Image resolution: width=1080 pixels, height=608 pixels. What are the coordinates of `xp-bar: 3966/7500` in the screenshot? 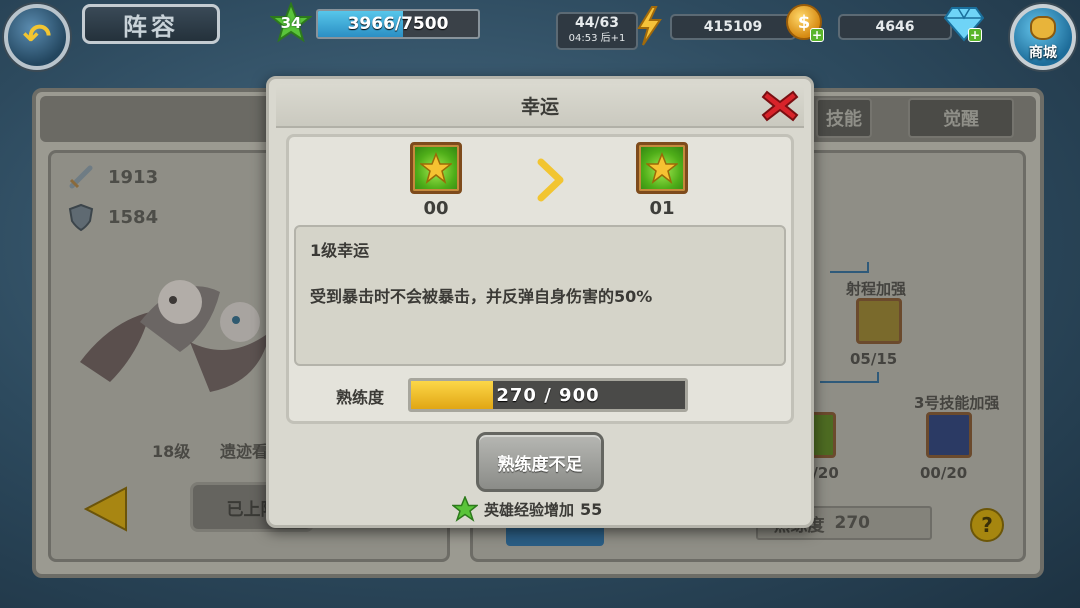 It's located at (398, 24).